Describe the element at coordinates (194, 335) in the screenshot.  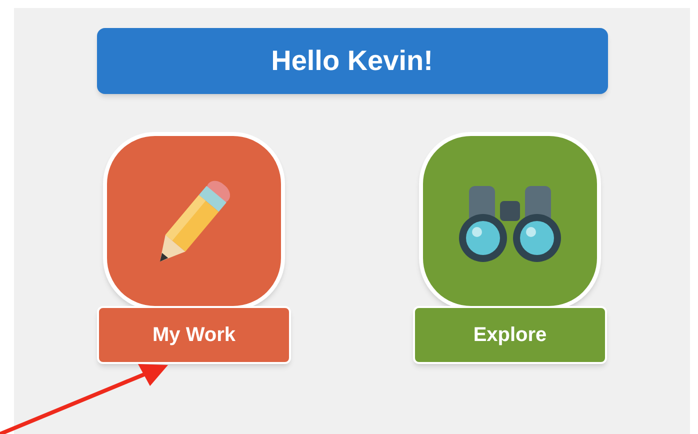
I see `tile-button: My Work` at that location.